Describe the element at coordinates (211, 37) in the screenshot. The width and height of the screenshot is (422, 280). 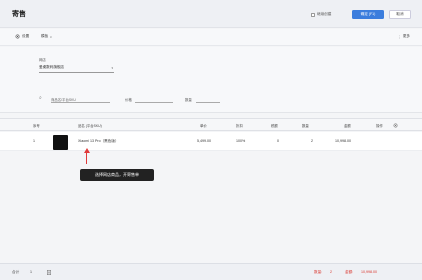
I see `toolbar: 设置 模板 ▾ ⋮ 更多` at that location.